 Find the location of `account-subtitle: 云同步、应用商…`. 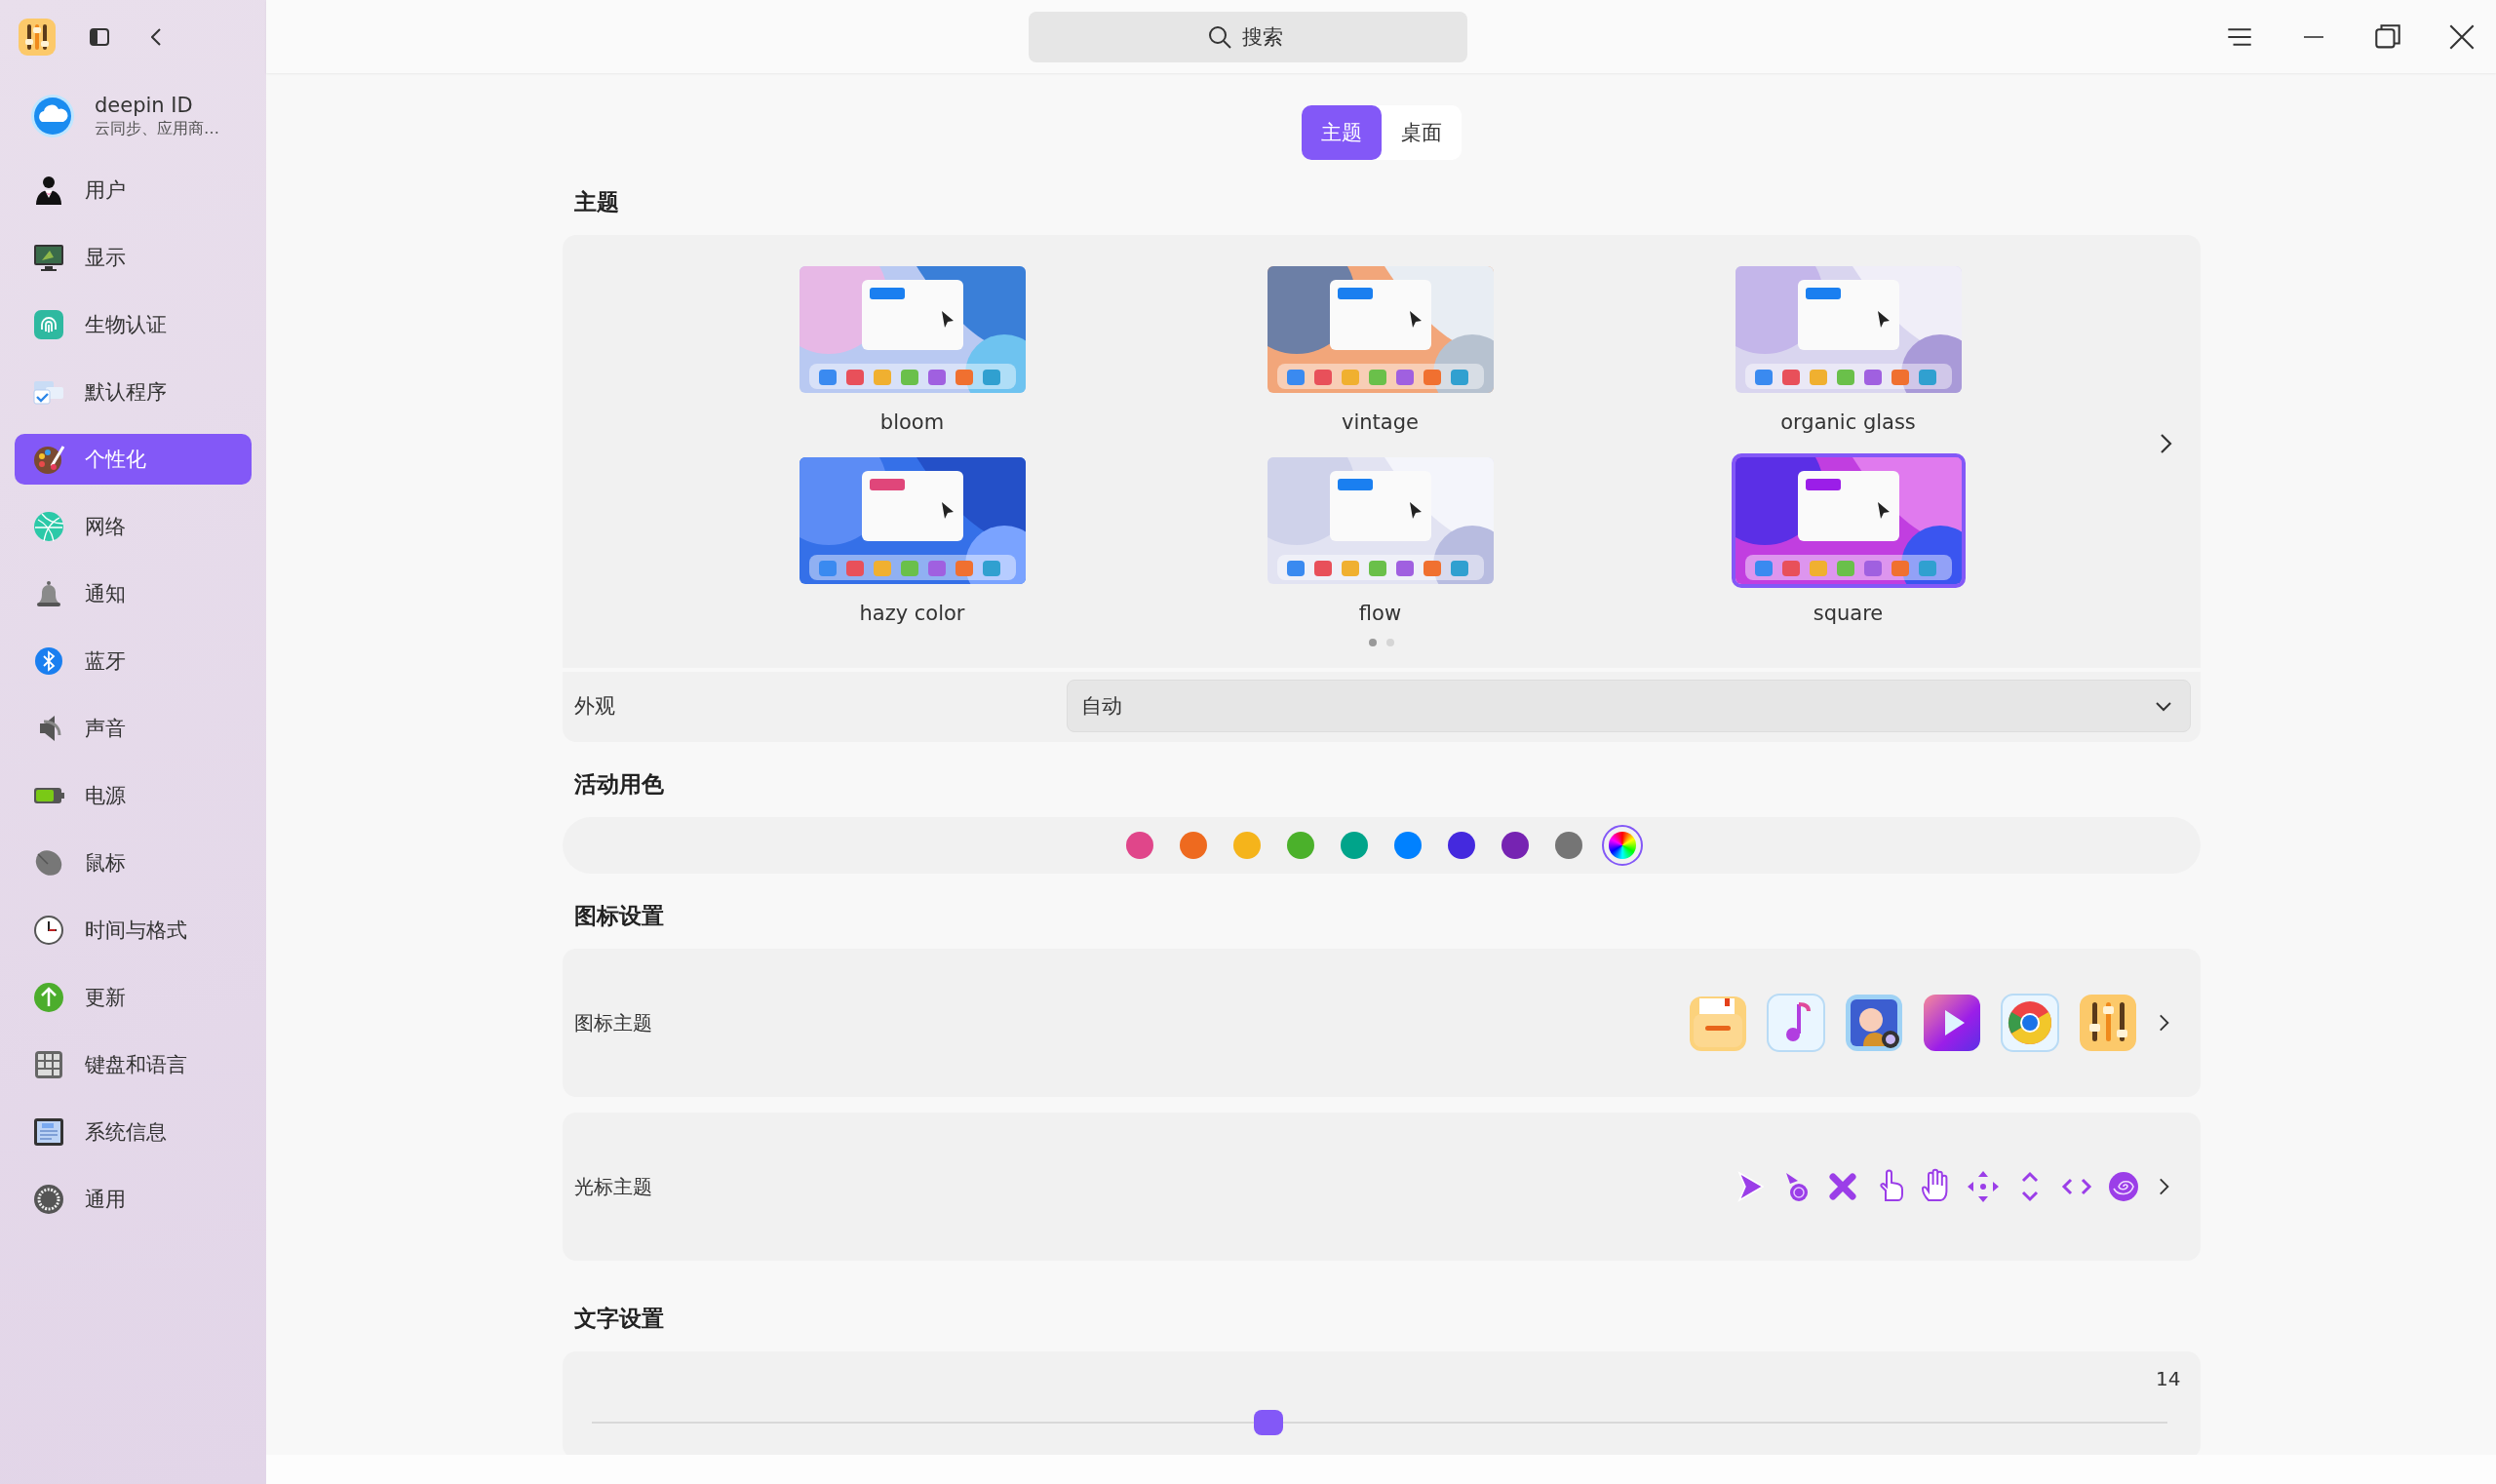

account-subtitle: 云同步、应用商… is located at coordinates (157, 128).